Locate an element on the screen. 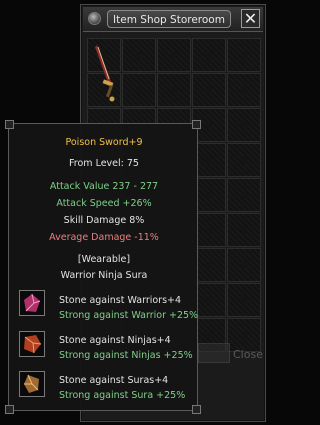 This screenshot has height=425, width=320. stone-name: Stone against Suras+4 is located at coordinates (114, 380).